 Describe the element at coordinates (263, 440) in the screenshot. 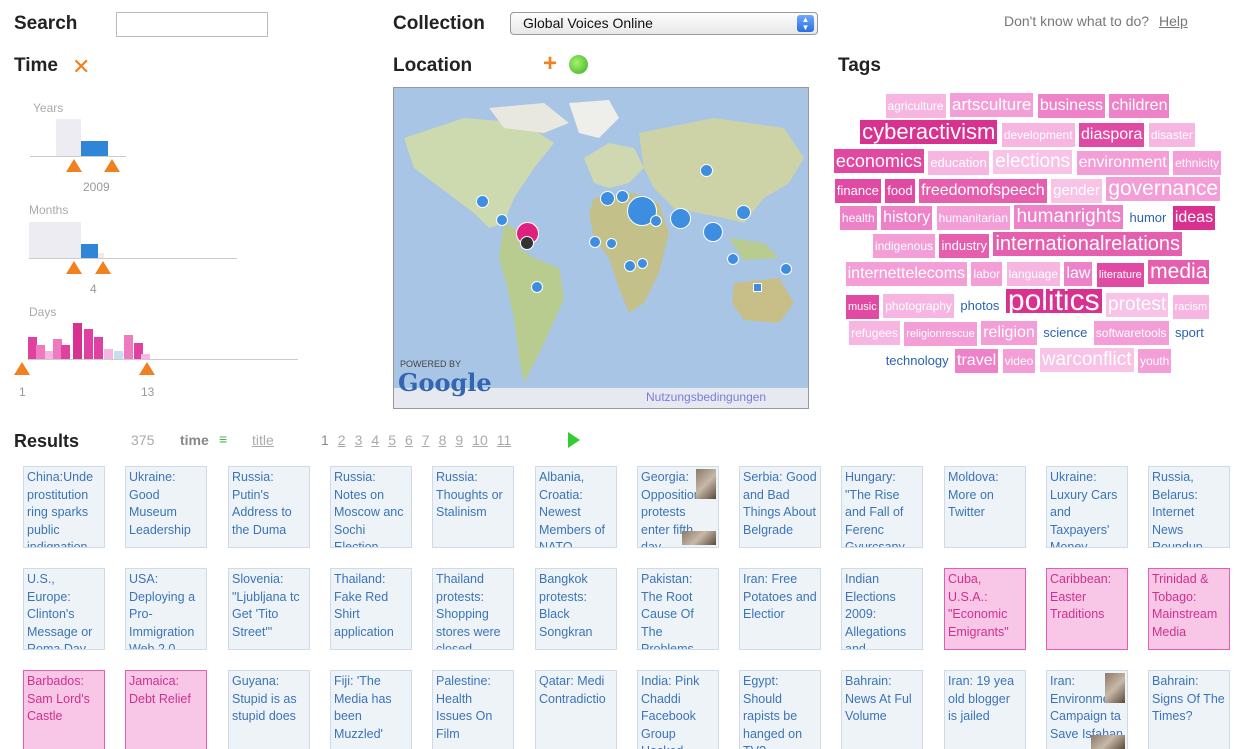

I see `sort-by-title: title` at that location.